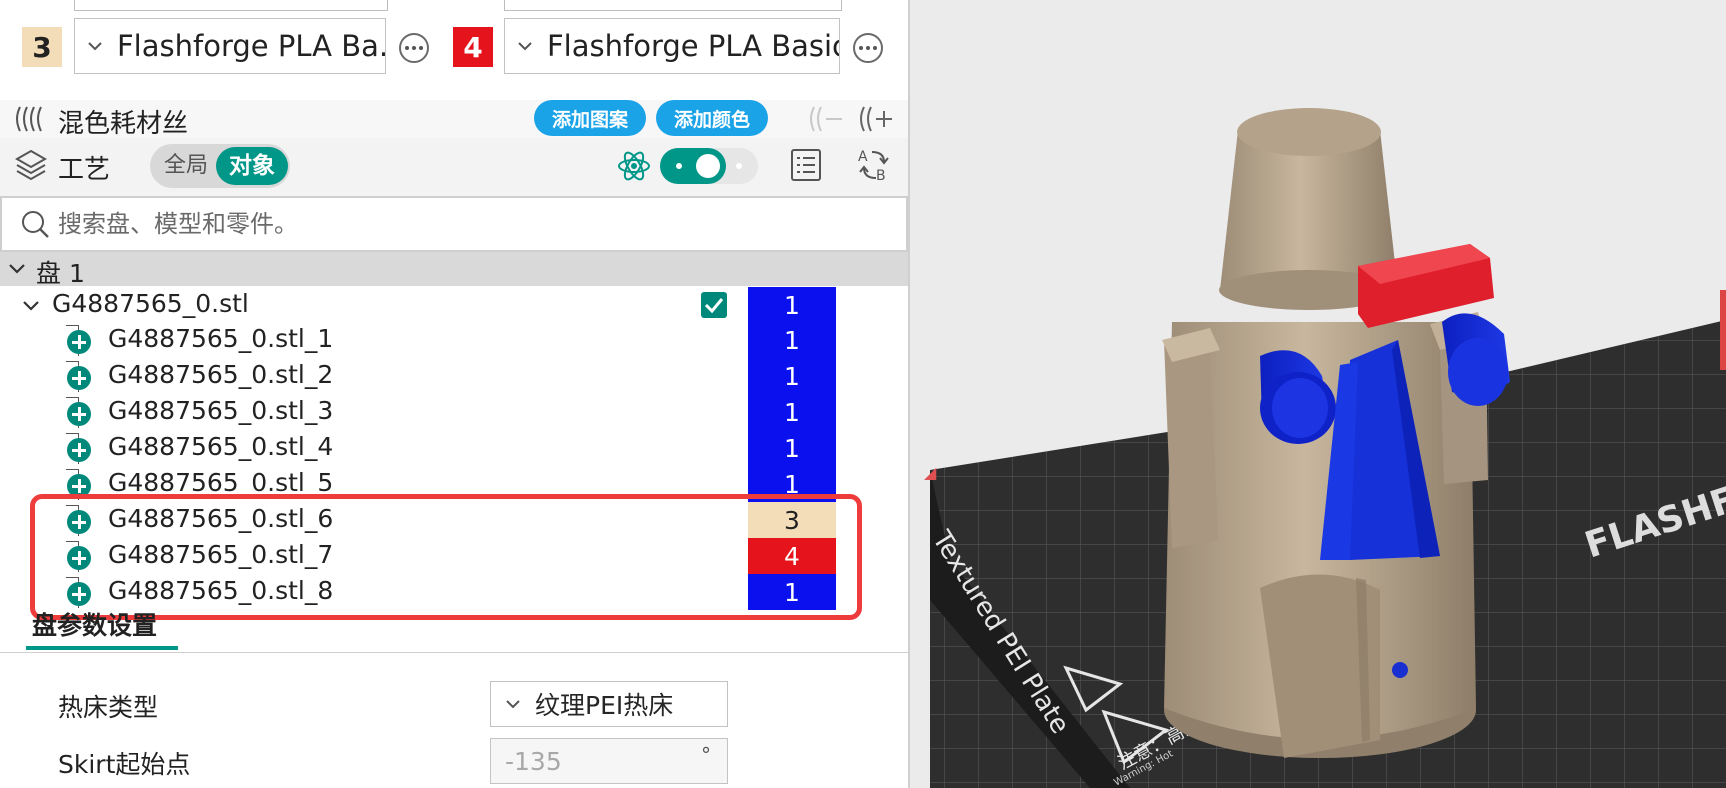 The image size is (1726, 788). I want to click on swap-a-b-icon: A B, so click(874, 165).